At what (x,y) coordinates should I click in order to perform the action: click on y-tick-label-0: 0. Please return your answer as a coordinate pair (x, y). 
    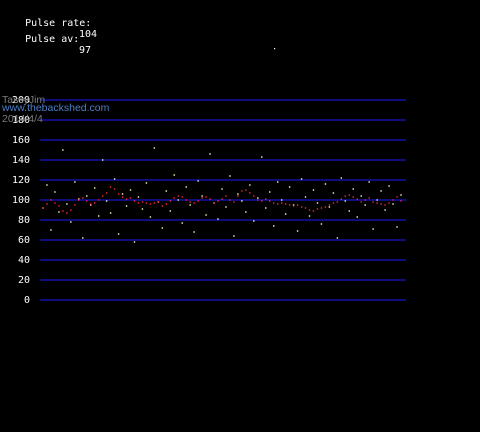
    Looking at the image, I should click on (27, 300).